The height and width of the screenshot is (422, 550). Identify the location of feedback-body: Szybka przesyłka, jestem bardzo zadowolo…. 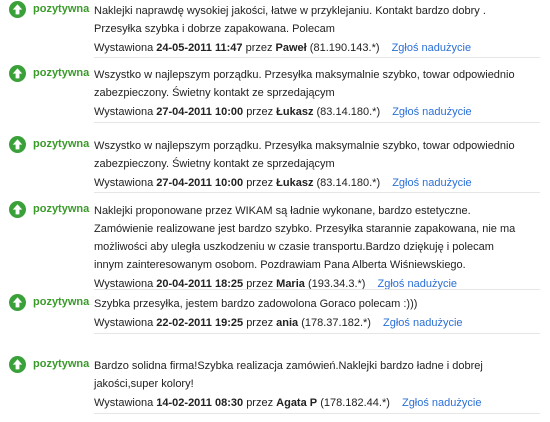
(310, 313).